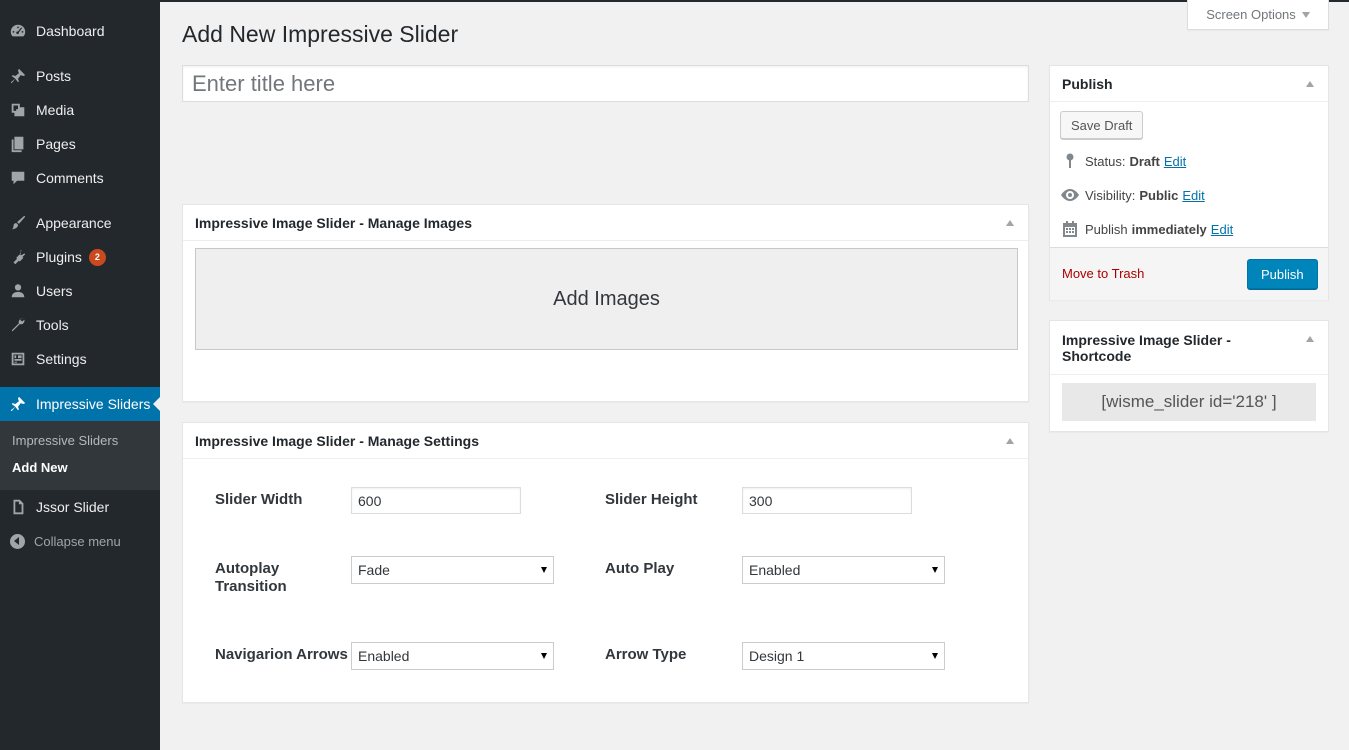 This screenshot has width=1349, height=750. I want to click on sidebar-item-users: Users, so click(80, 291).